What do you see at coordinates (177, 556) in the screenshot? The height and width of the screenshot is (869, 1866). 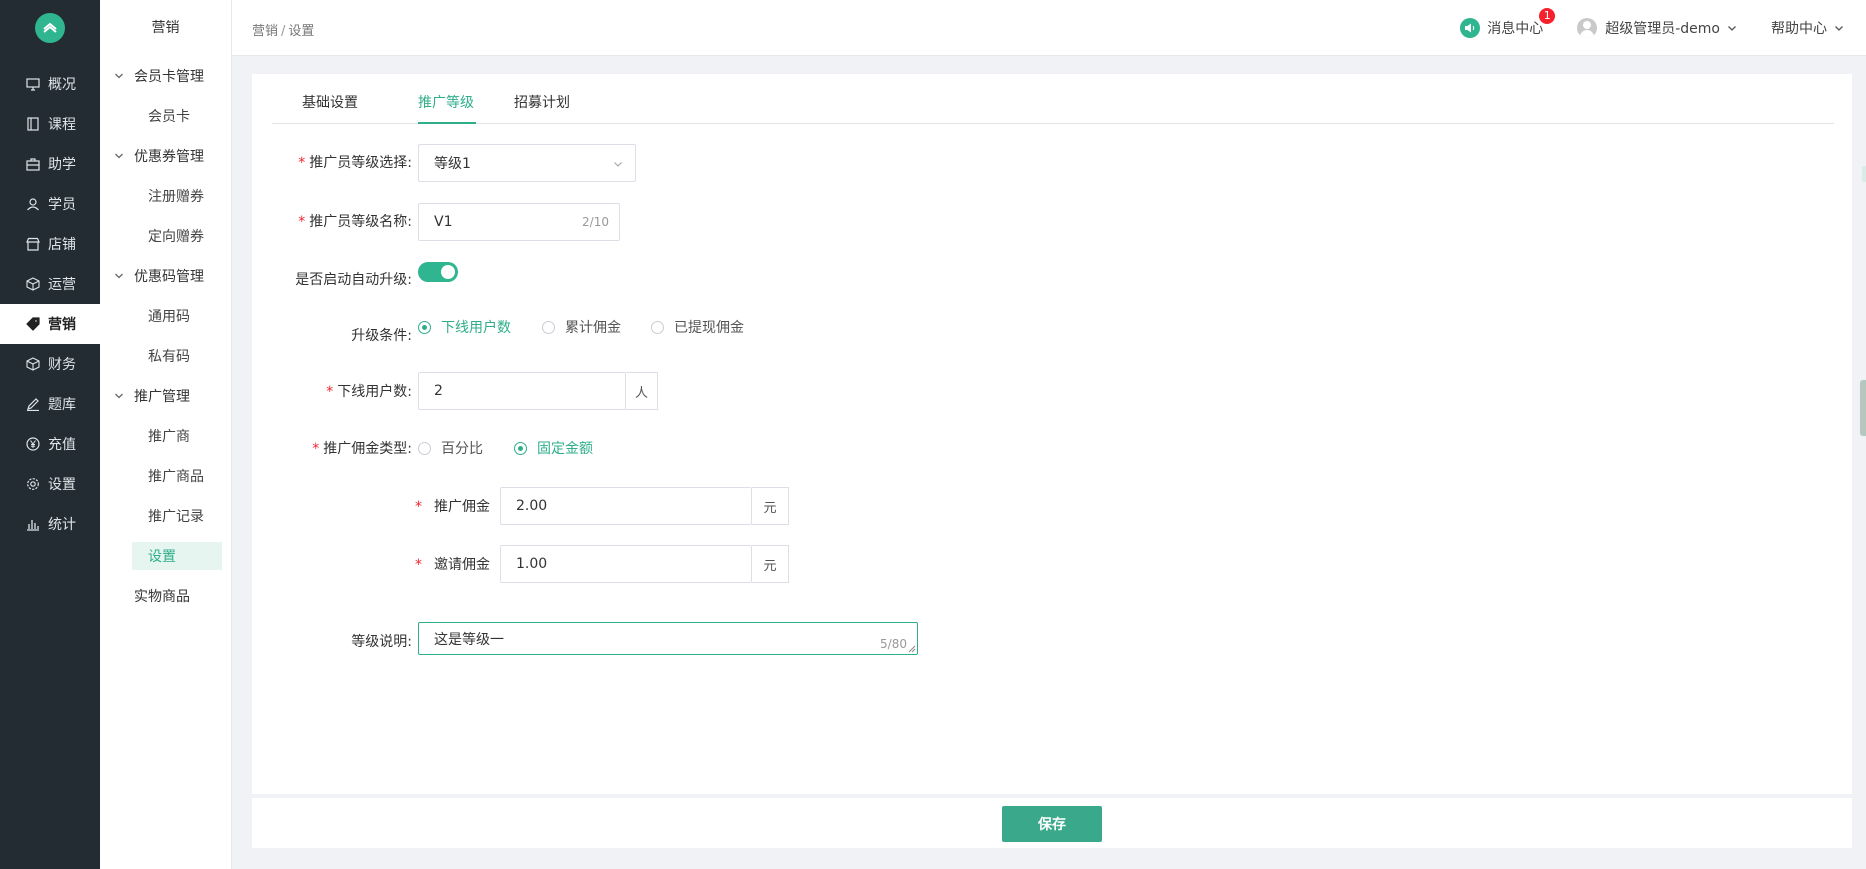 I see `submenu-item-promo-settings: 设置` at bounding box center [177, 556].